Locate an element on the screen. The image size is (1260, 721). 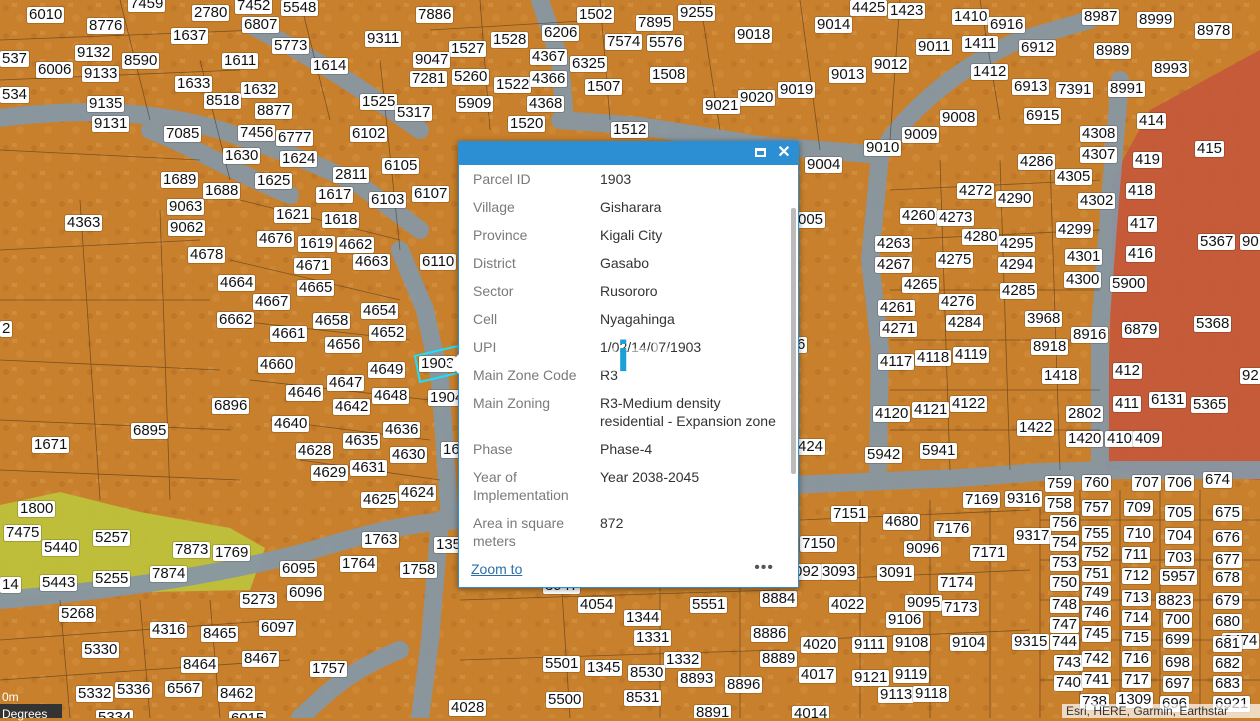
parcel-label: 1344 is located at coordinates (643, 617).